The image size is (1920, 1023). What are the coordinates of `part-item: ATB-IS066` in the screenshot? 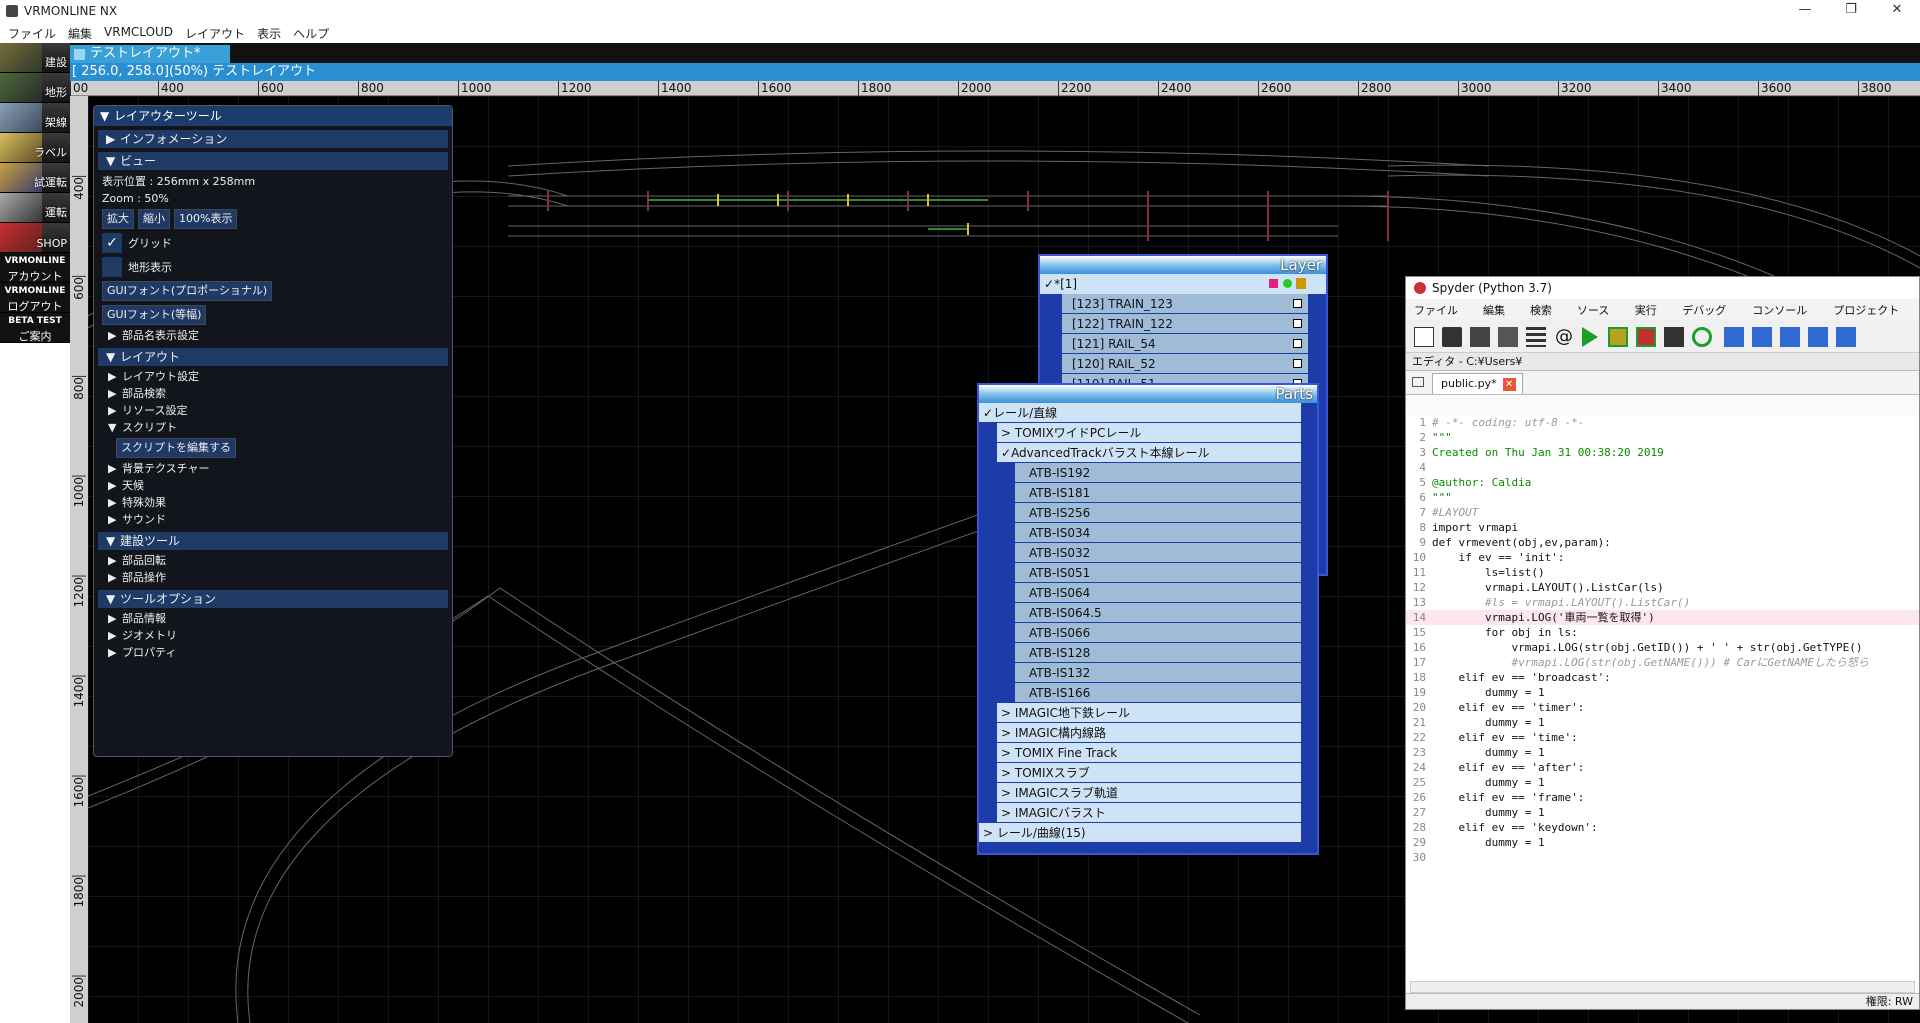 It's located at (1158, 633).